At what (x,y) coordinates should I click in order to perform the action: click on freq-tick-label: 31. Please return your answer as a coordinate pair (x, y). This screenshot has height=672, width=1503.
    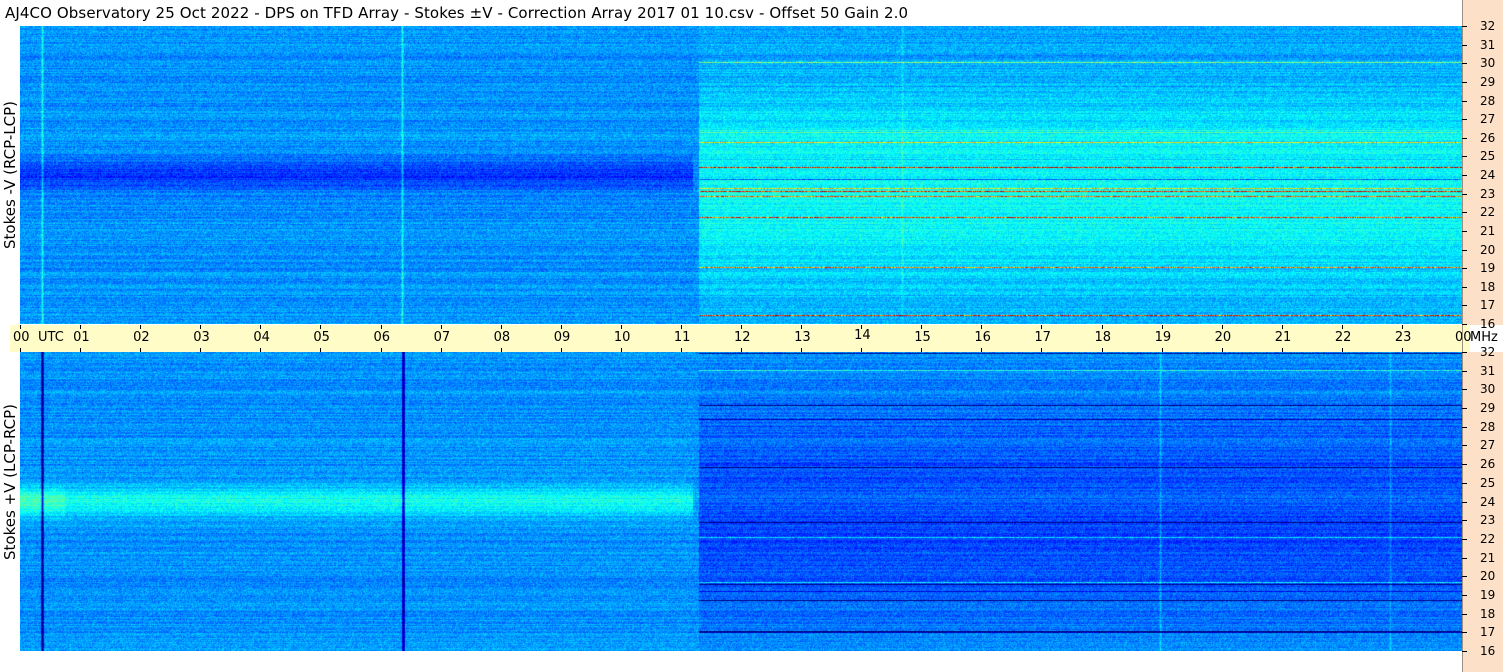
    Looking at the image, I should click on (1488, 371).